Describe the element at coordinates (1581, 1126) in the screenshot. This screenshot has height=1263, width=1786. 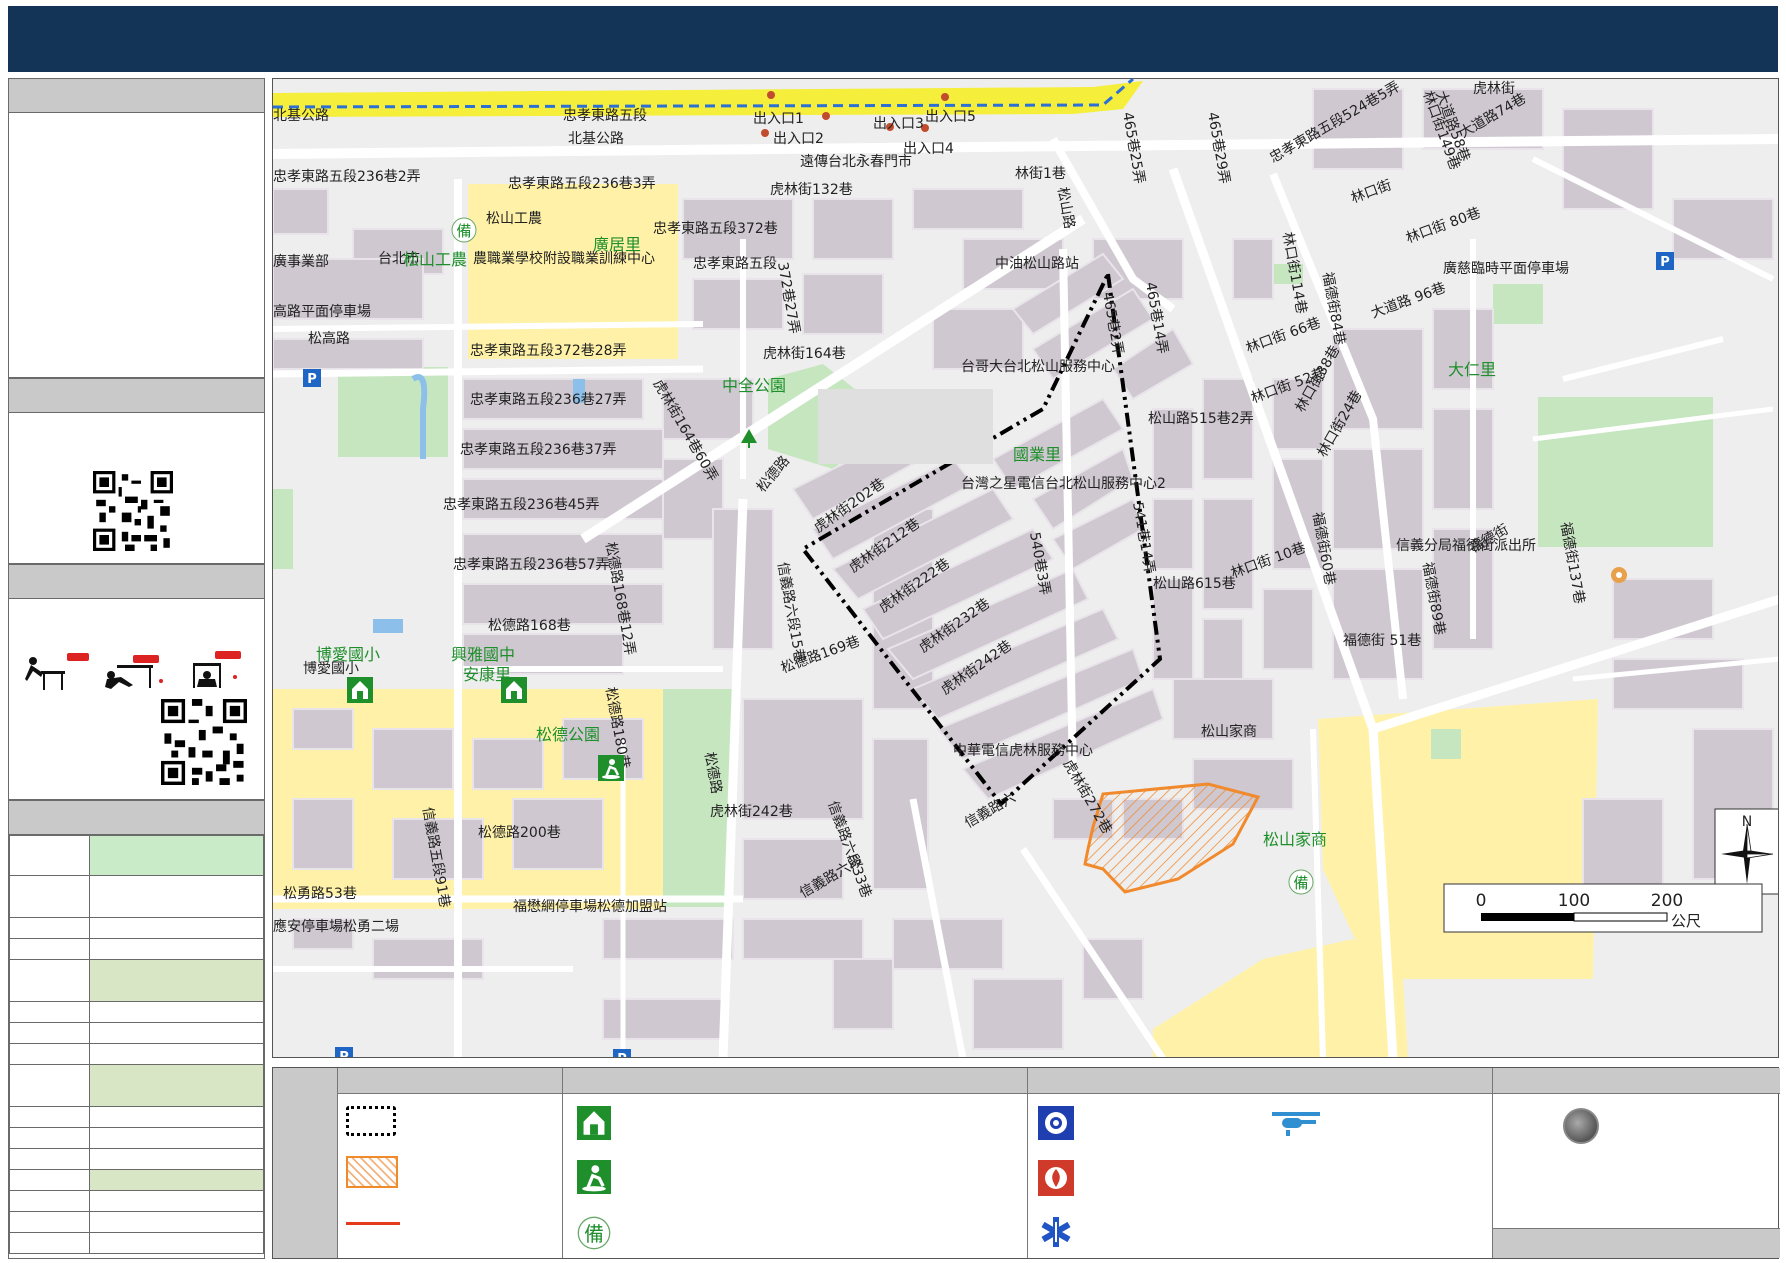
I see `gray-circle-legend-icon` at that location.